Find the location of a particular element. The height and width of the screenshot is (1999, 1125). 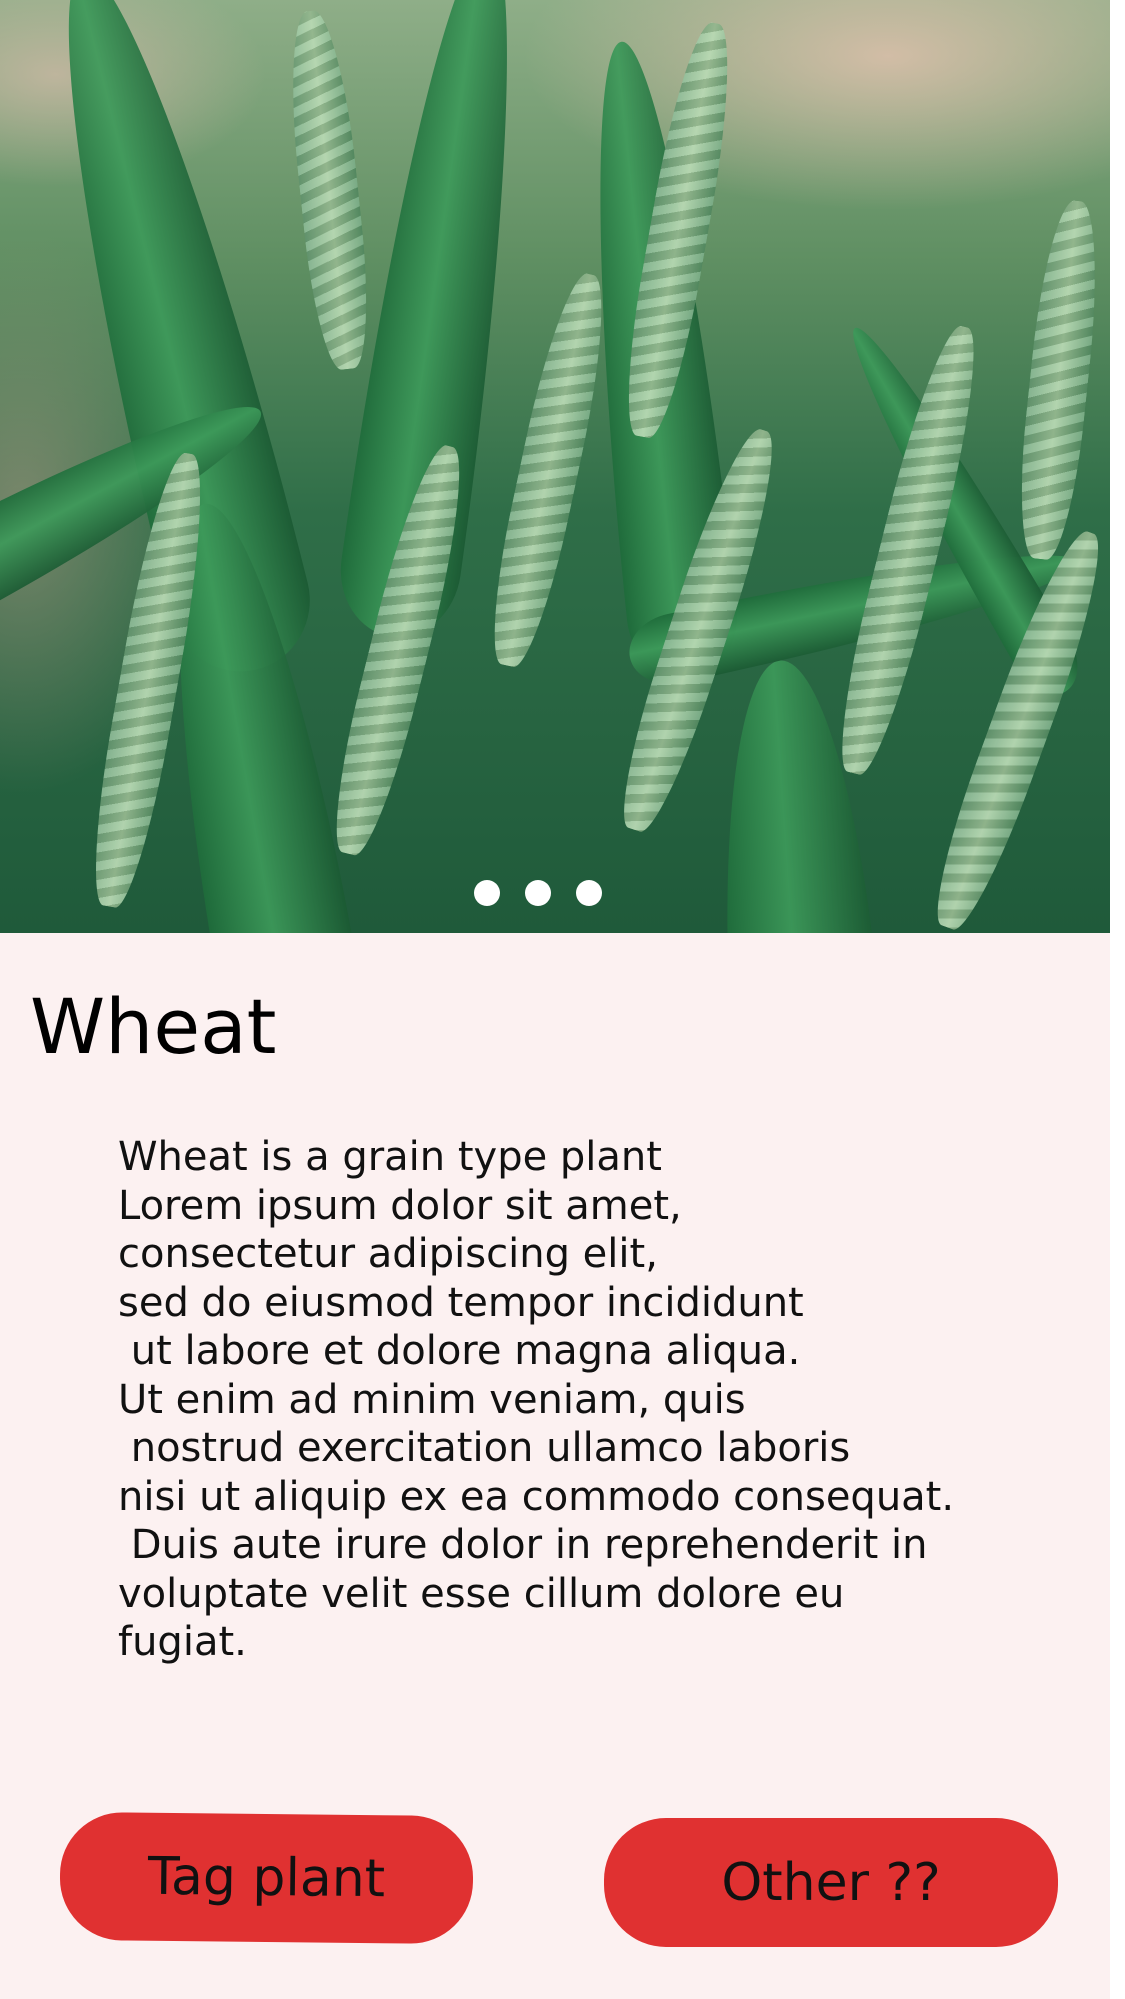

description-line: consectetur adipiscing elit, is located at coordinates (388, 1254).